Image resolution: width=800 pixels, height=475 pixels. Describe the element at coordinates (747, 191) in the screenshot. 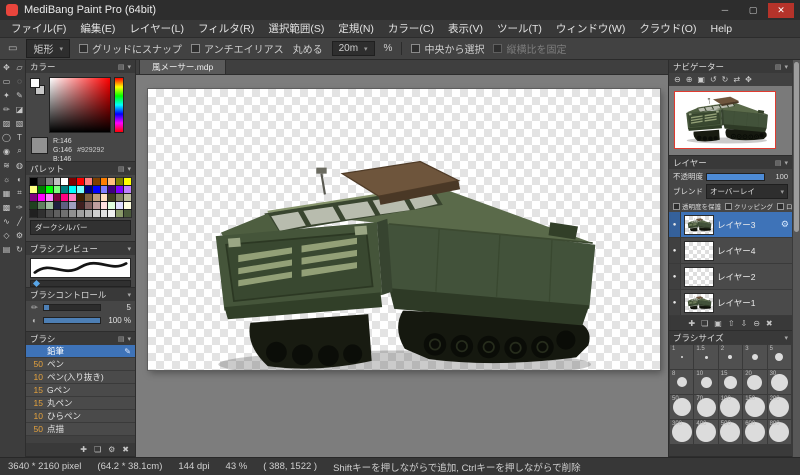

I see `blend-mode-select: オーバーレイ ▾` at that location.